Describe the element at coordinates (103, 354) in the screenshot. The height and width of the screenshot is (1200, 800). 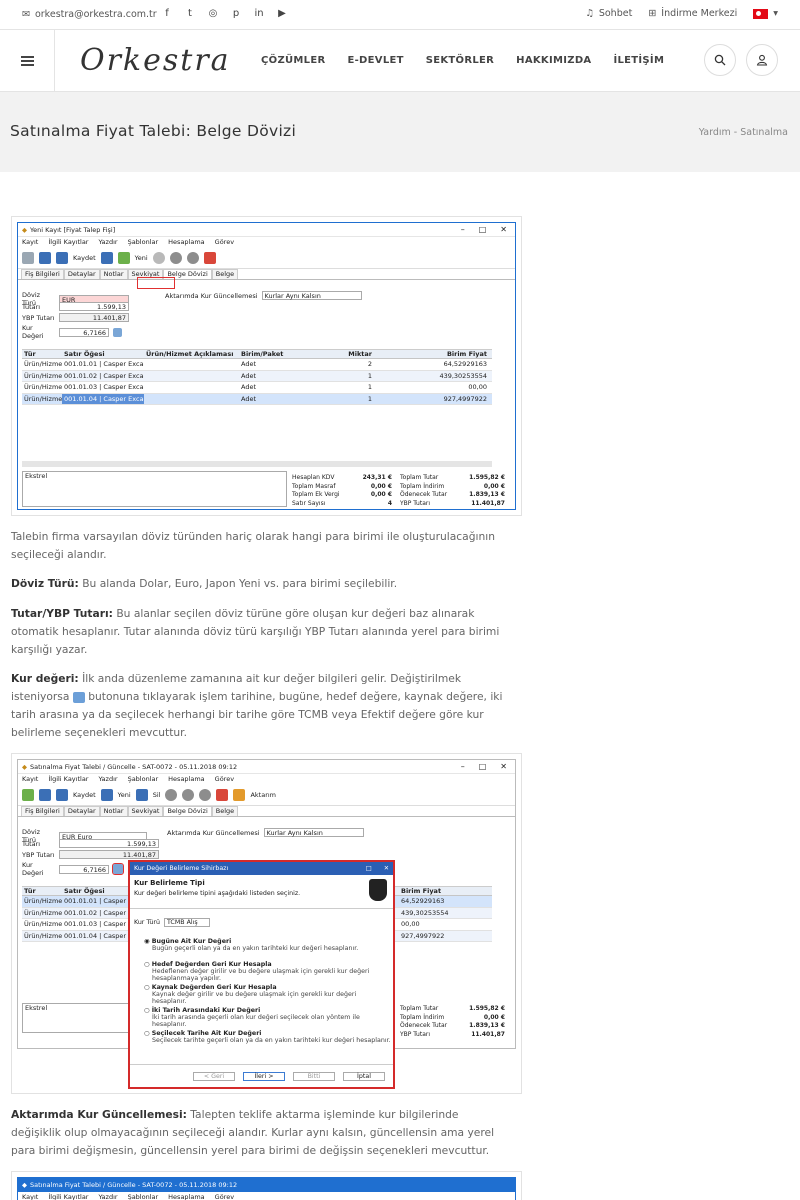
I see `col-satir: Satır Öğesi` at that location.